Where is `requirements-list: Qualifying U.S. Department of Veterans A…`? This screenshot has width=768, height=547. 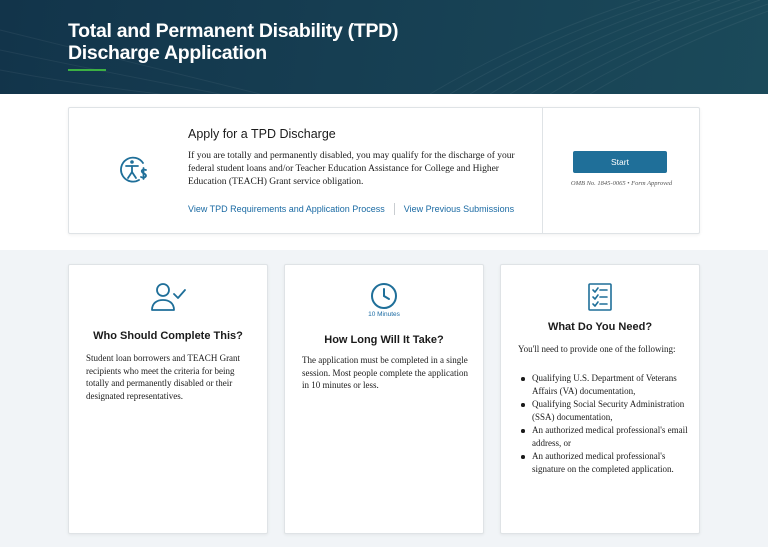
requirements-list: Qualifying U.S. Department of Veterans A… is located at coordinates (604, 424).